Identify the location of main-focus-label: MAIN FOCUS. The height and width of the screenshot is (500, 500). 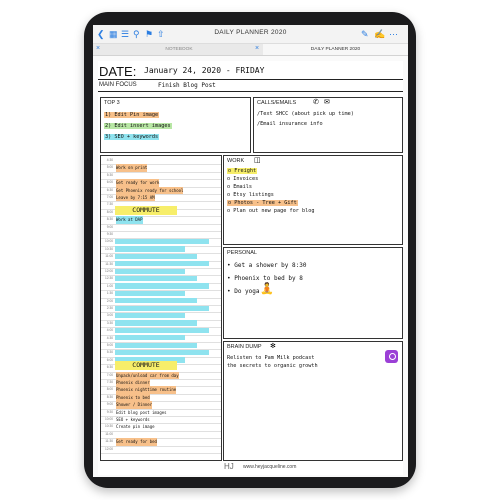
(118, 85).